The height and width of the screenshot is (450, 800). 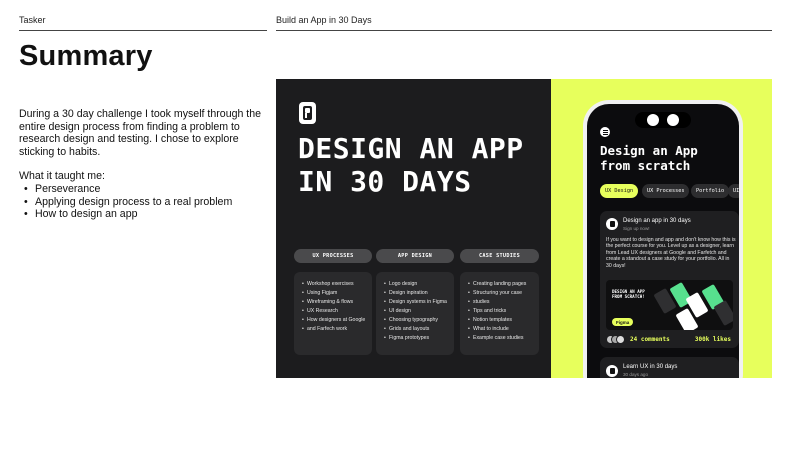 I want to click on chip-portfolio: Portfolio, so click(x=710, y=191).